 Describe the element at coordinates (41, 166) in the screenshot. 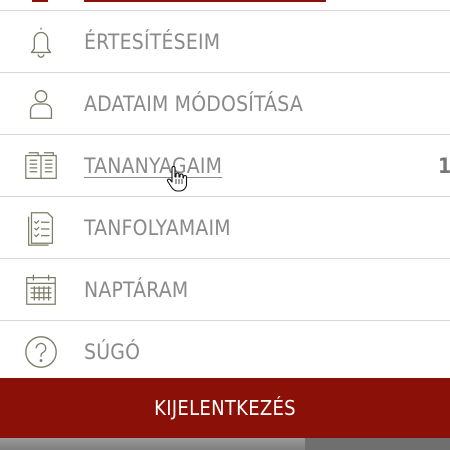

I see `book-icon` at that location.